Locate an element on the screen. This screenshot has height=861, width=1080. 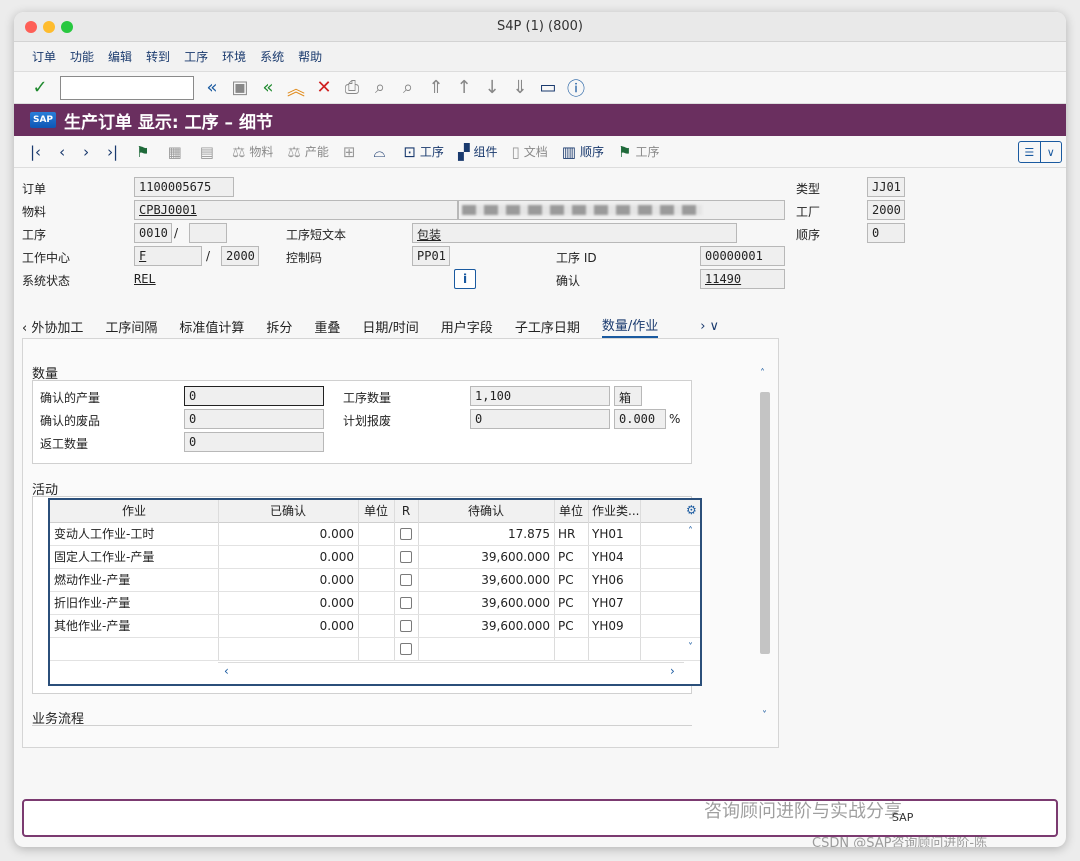
confirmed-scrap-field: 0 is located at coordinates (254, 419).